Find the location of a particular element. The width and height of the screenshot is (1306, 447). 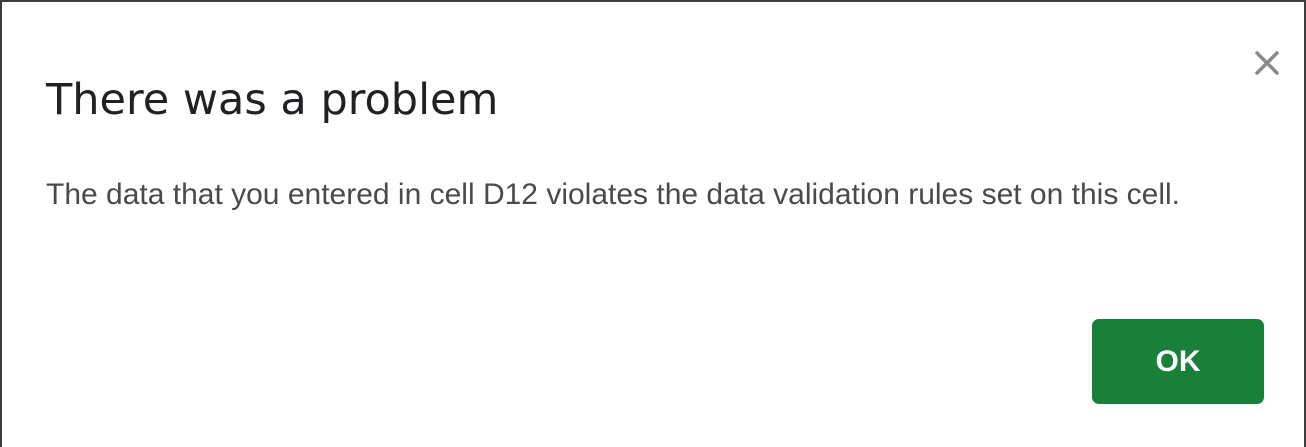

ok-button: OK is located at coordinates (1178, 361).